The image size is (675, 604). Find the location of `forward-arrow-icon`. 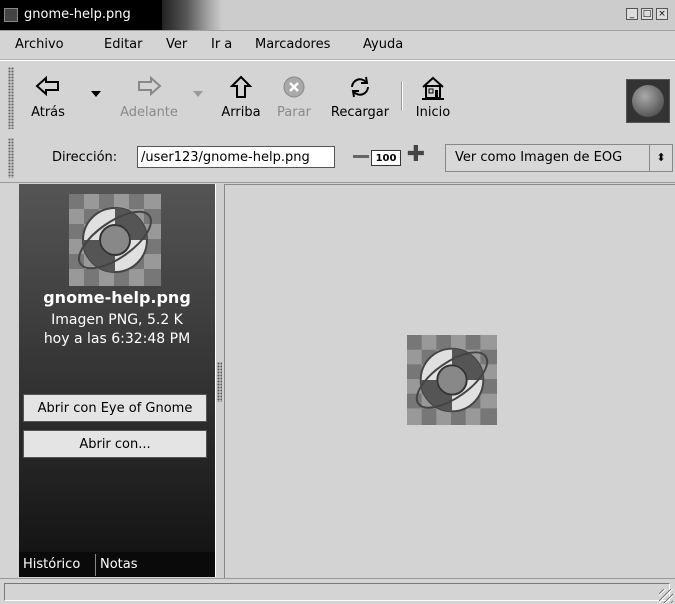

forward-arrow-icon is located at coordinates (149, 88).